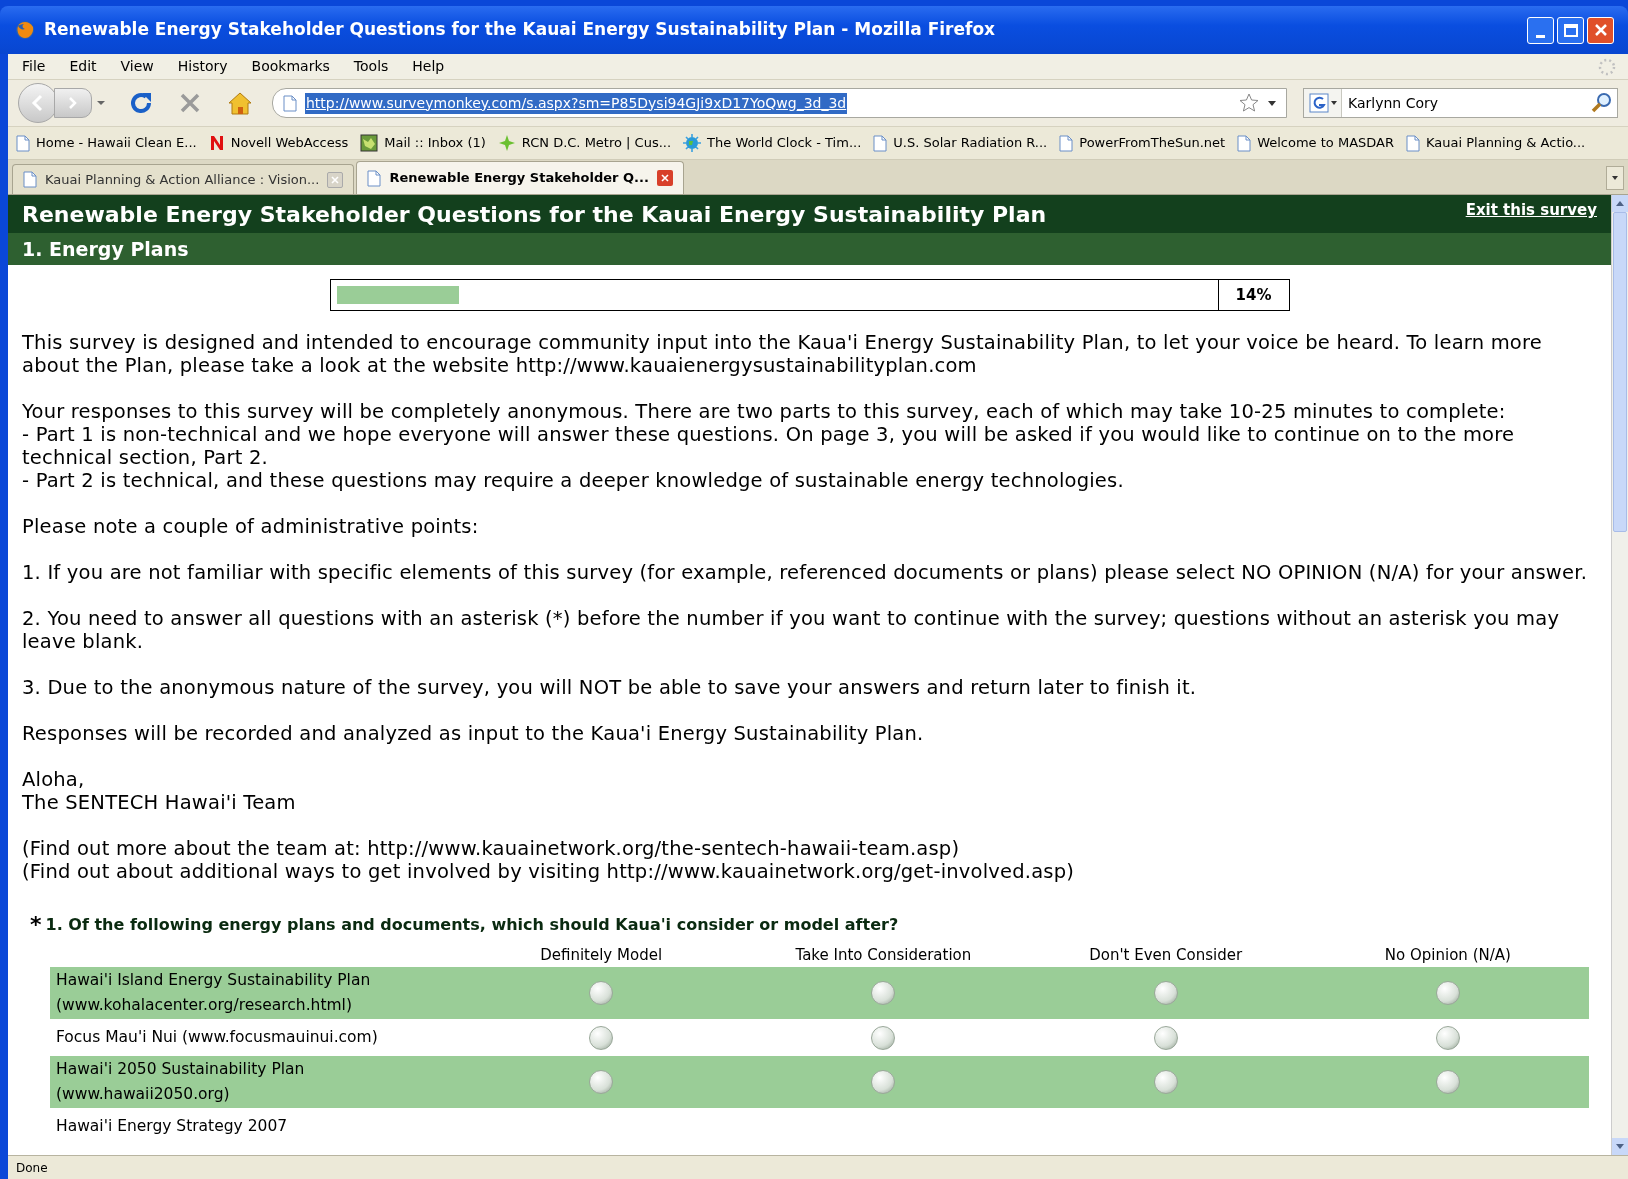  What do you see at coordinates (764, 411) in the screenshot?
I see `intro-text: Your responses to this survey will be completely anonymous. There are two parts to this survey, each of which may take 10-25 minutes to complete:` at bounding box center [764, 411].